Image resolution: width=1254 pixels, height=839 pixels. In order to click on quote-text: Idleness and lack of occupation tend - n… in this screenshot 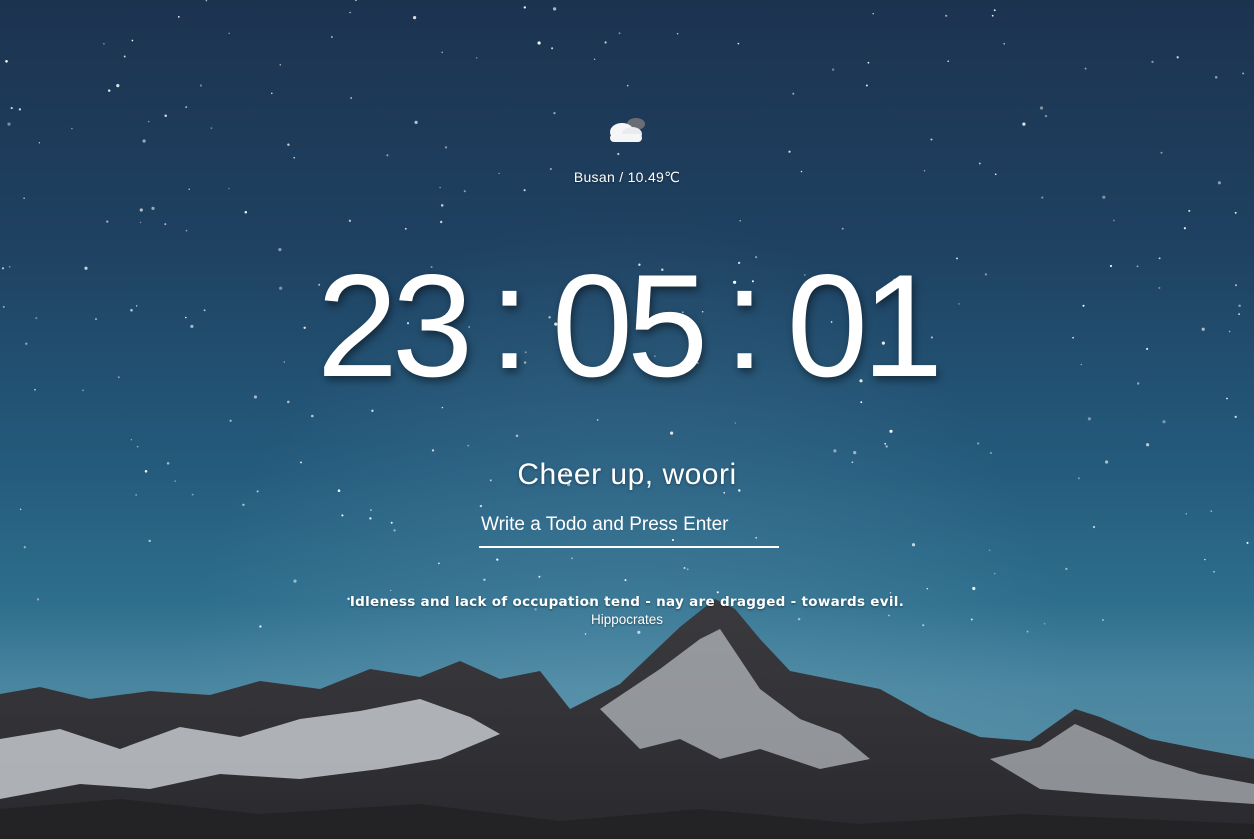, I will do `click(627, 602)`.